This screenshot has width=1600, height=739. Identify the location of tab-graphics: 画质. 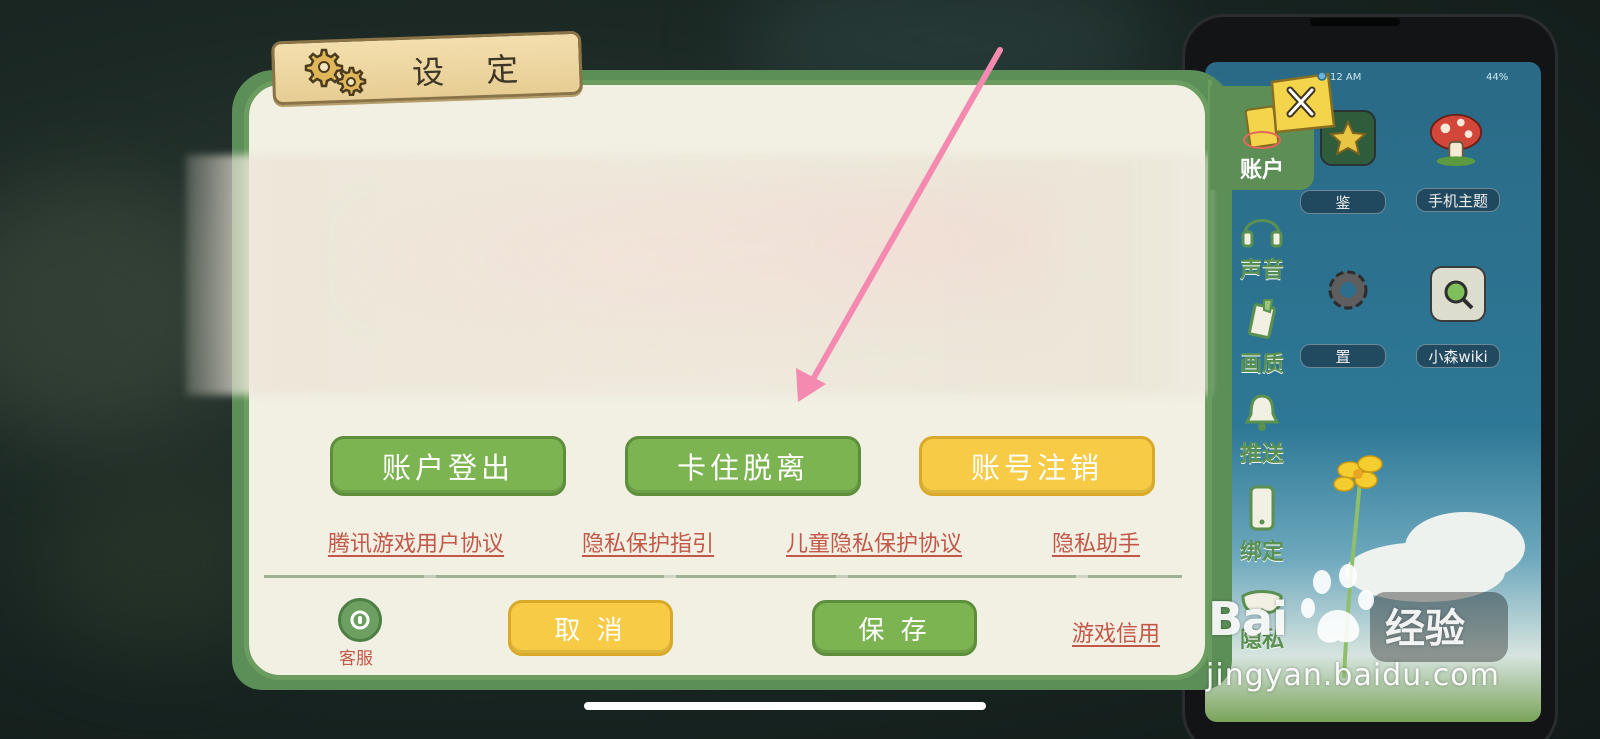
(1262, 337).